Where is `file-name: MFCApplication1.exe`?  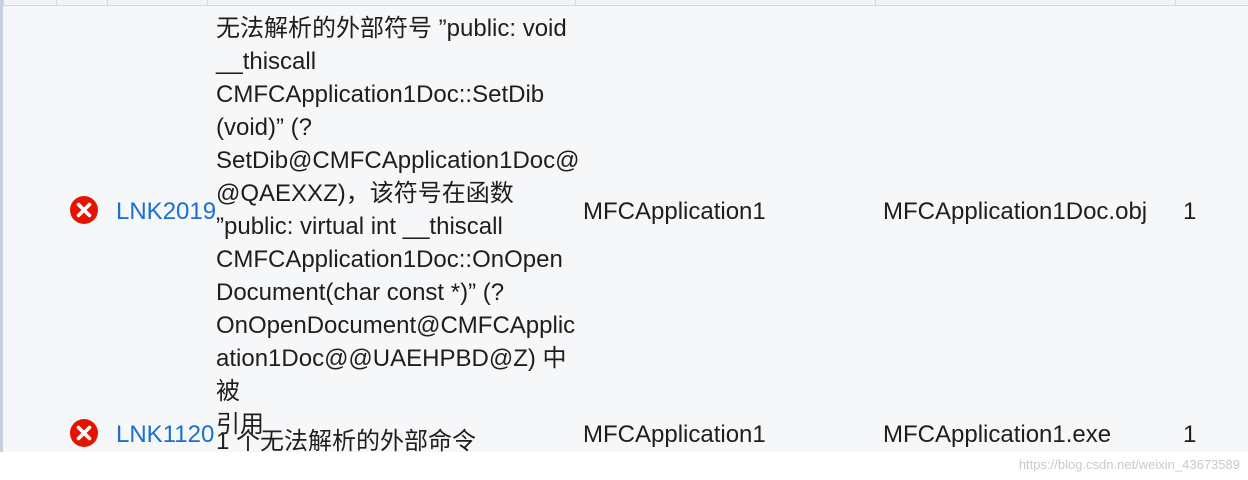 file-name: MFCApplication1.exe is located at coordinates (997, 434).